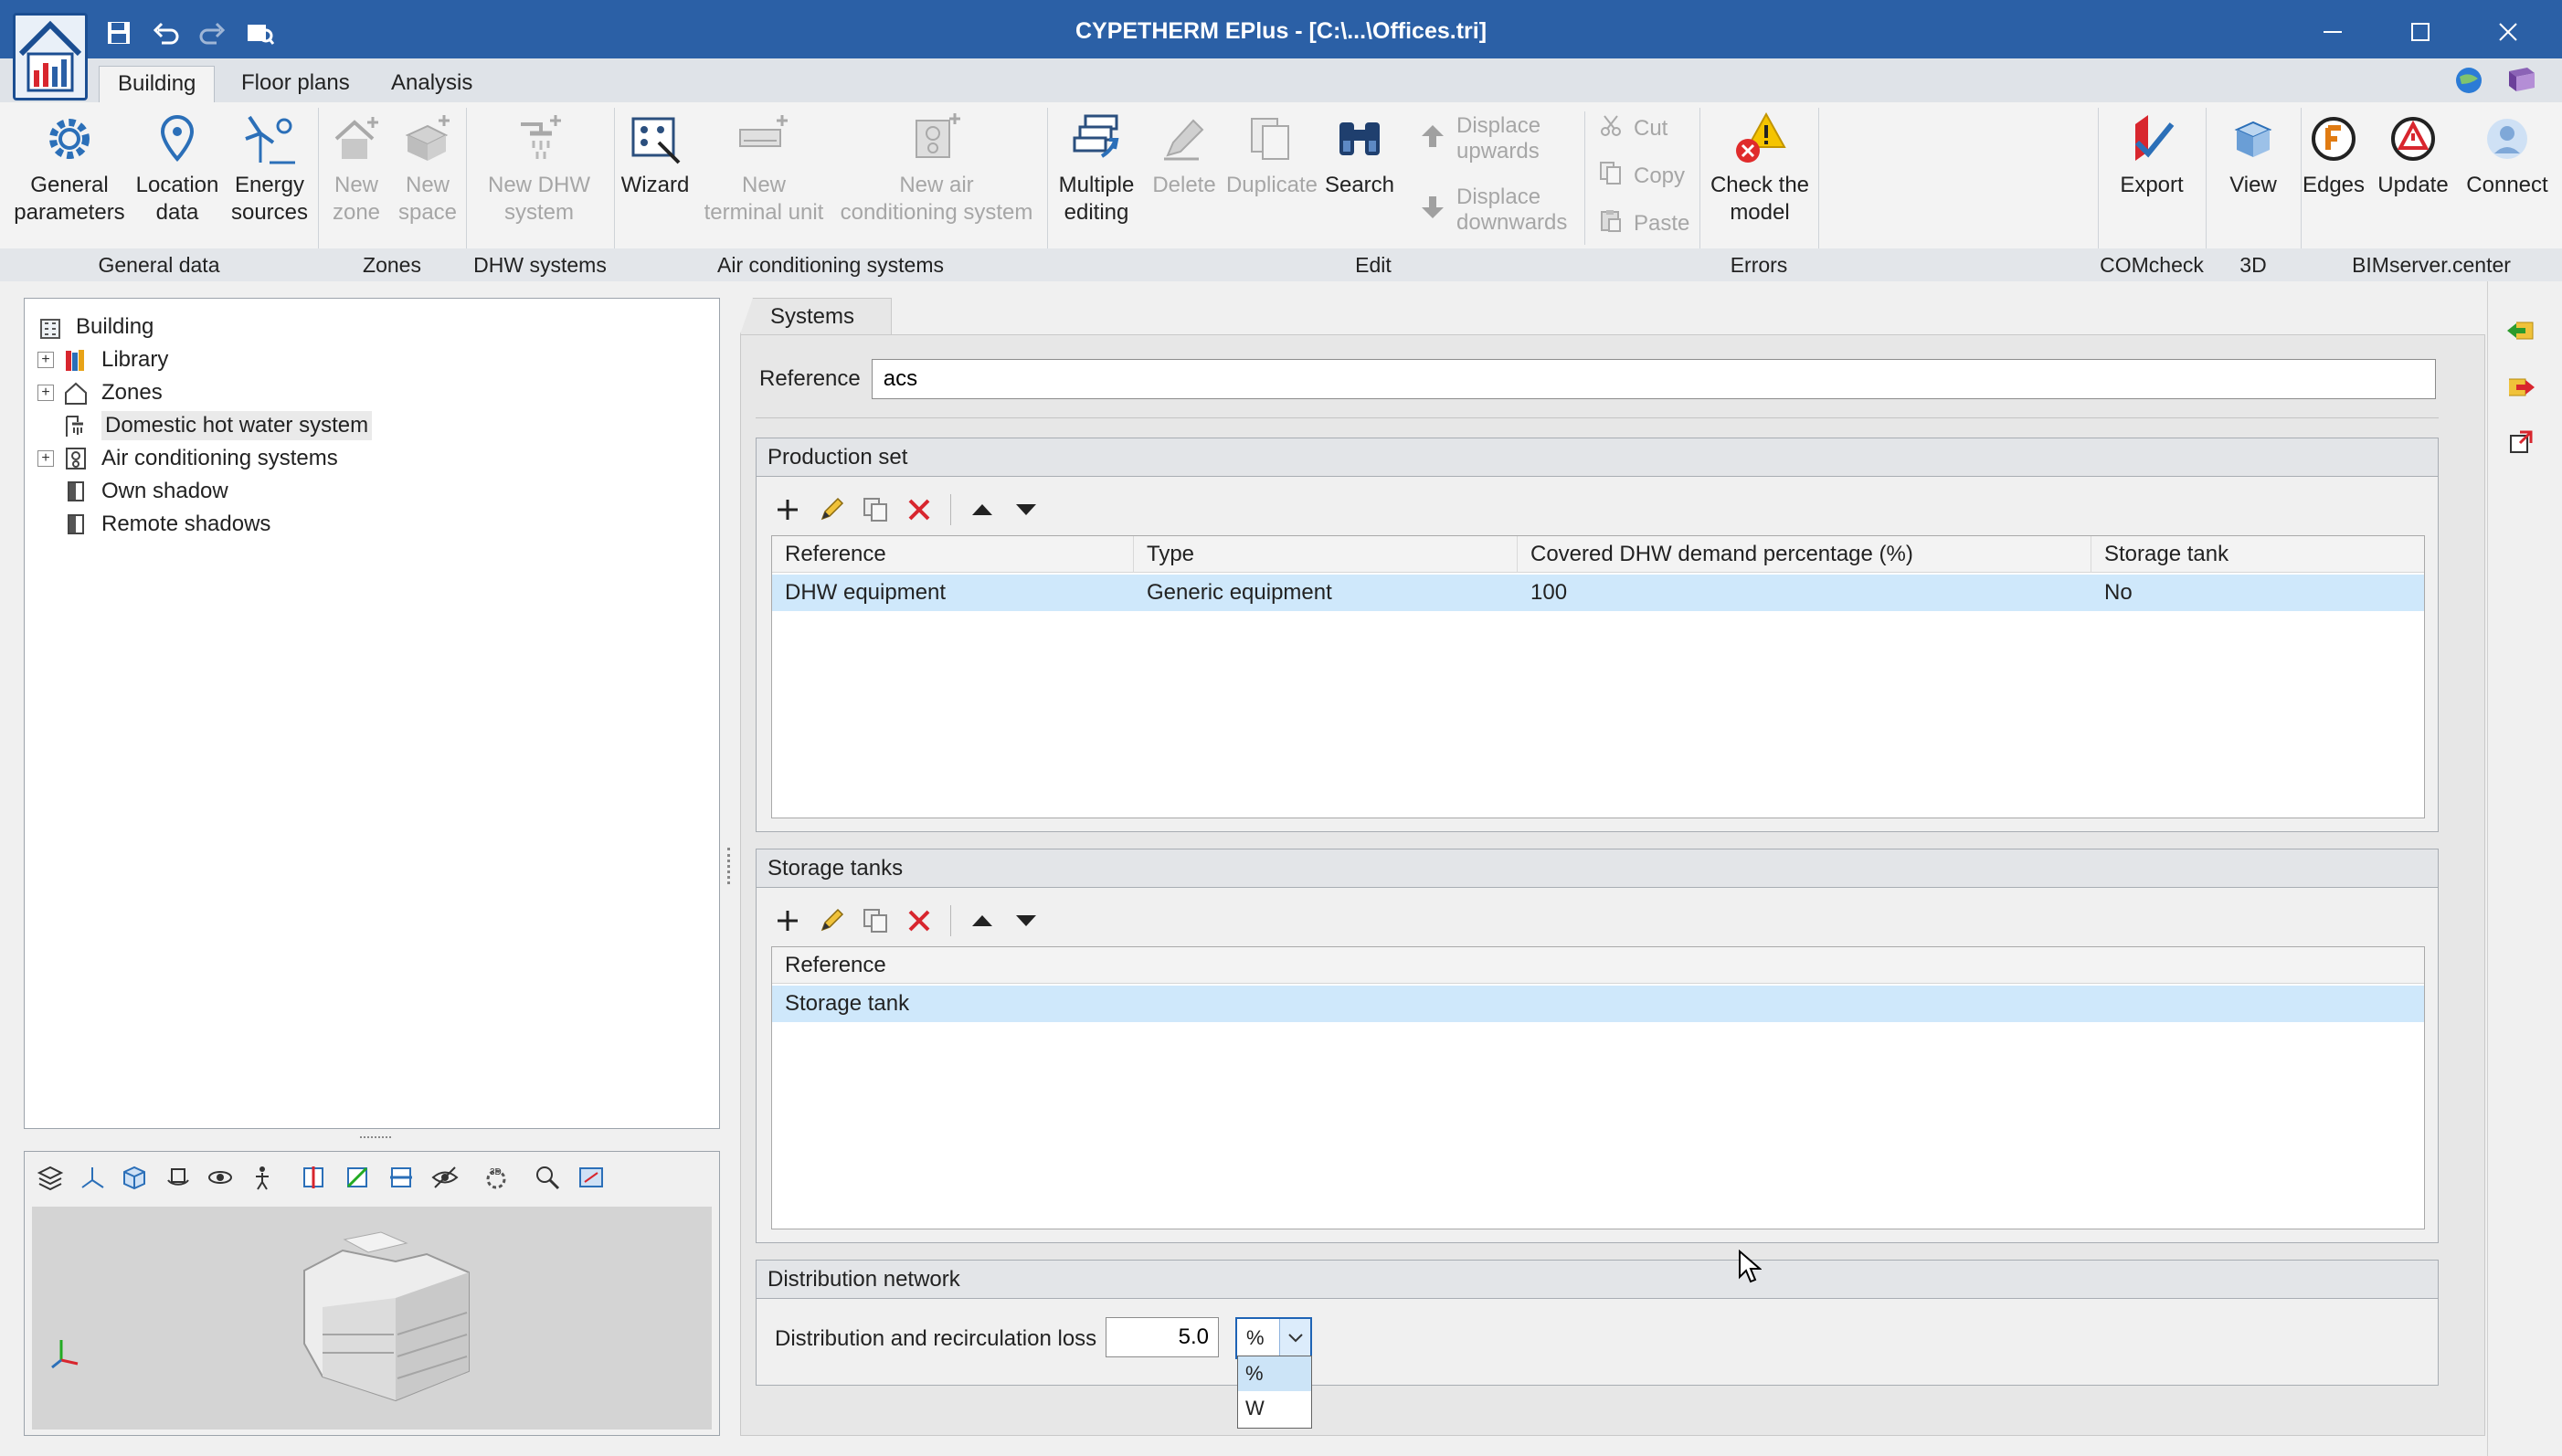  Describe the element at coordinates (432, 84) in the screenshot. I see `tab-analysis: Analysis` at that location.